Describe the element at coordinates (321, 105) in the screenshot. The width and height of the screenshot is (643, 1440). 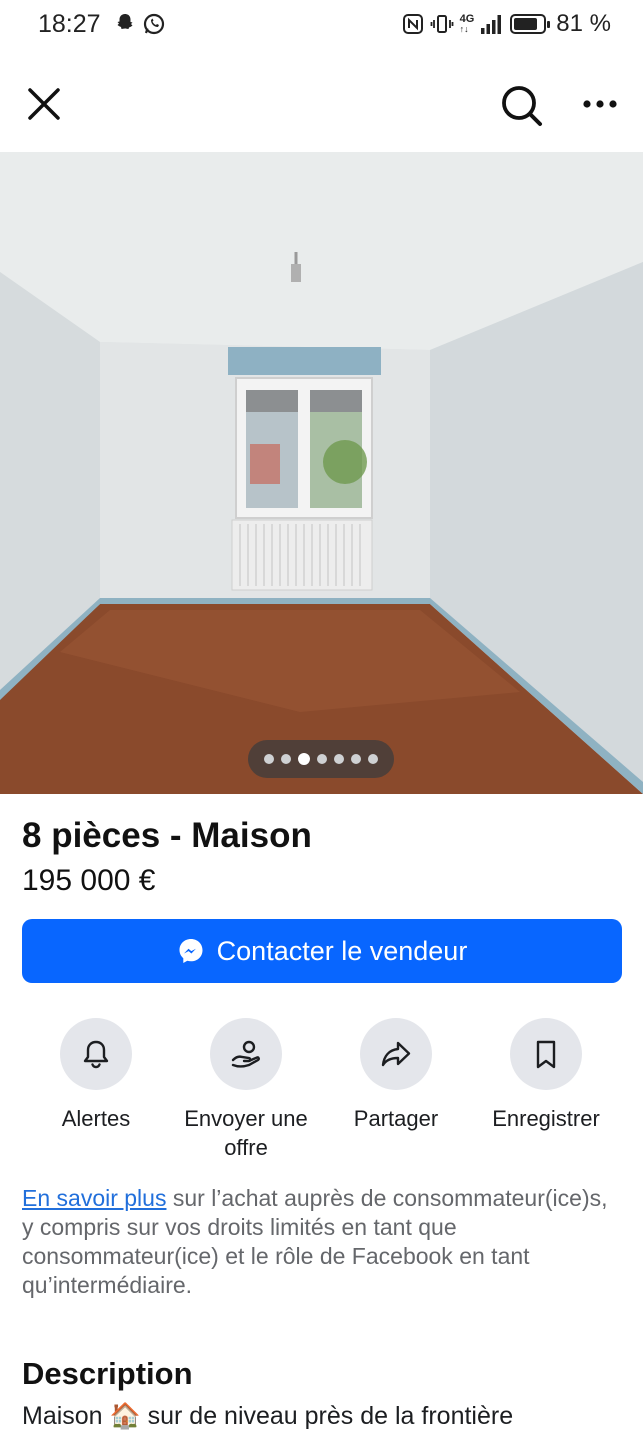
I see `top-bar` at that location.